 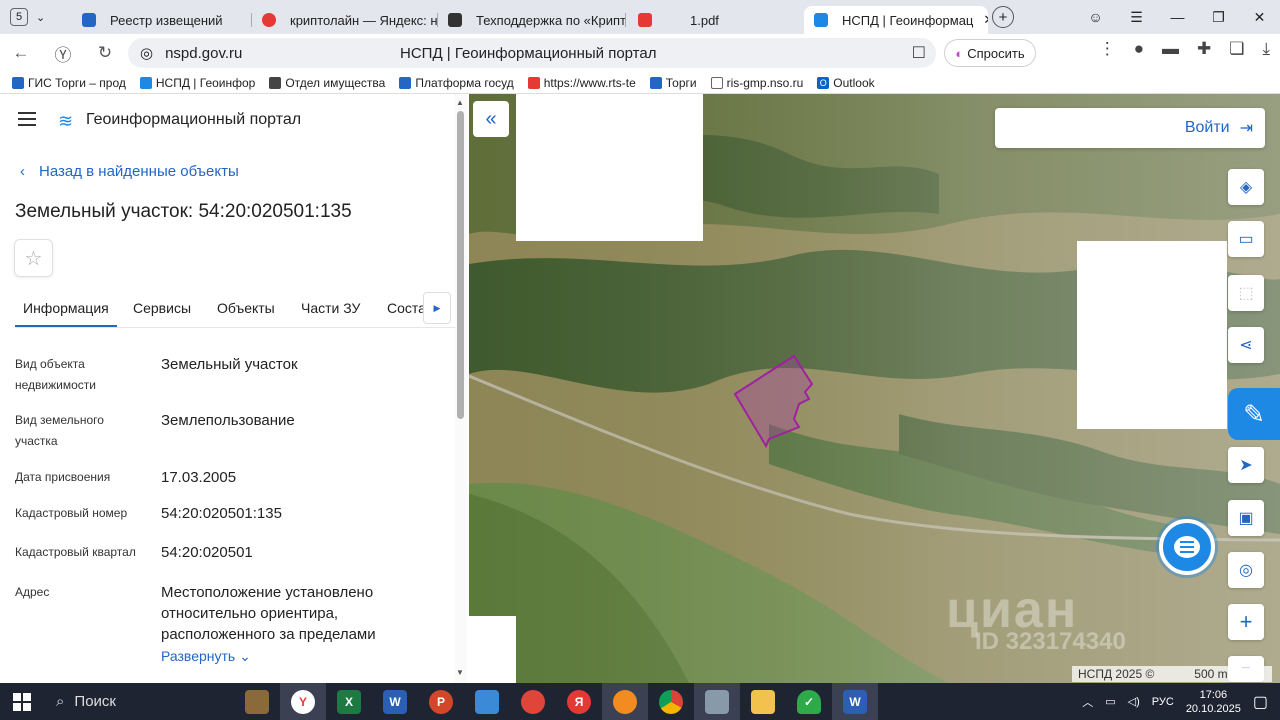 I want to click on app-remote-desktop, so click(x=487, y=701).